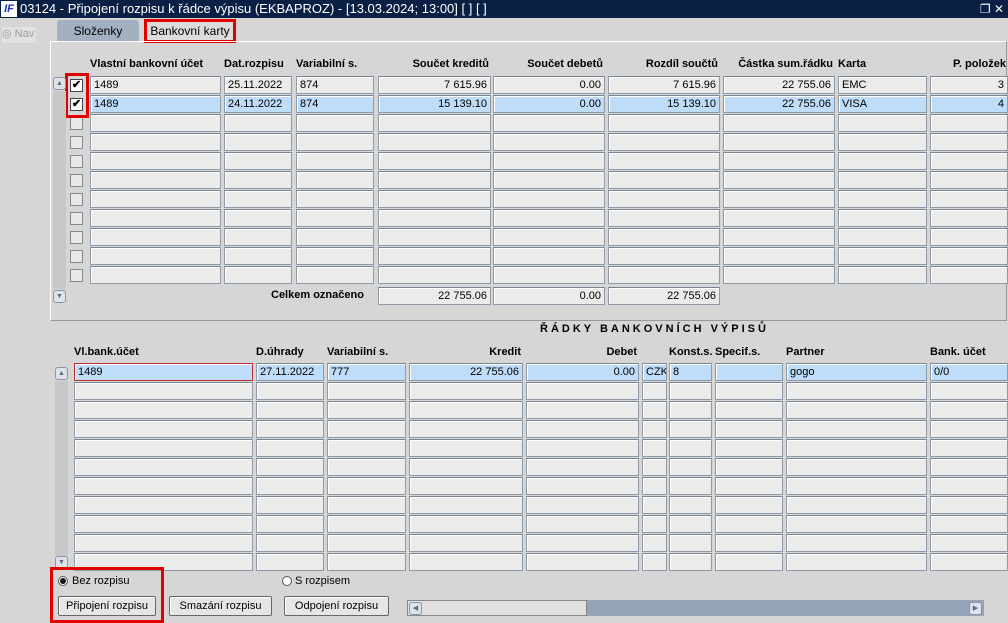  Describe the element at coordinates (258, 85) in the screenshot. I see `table-cell: 25.11.2022` at that location.